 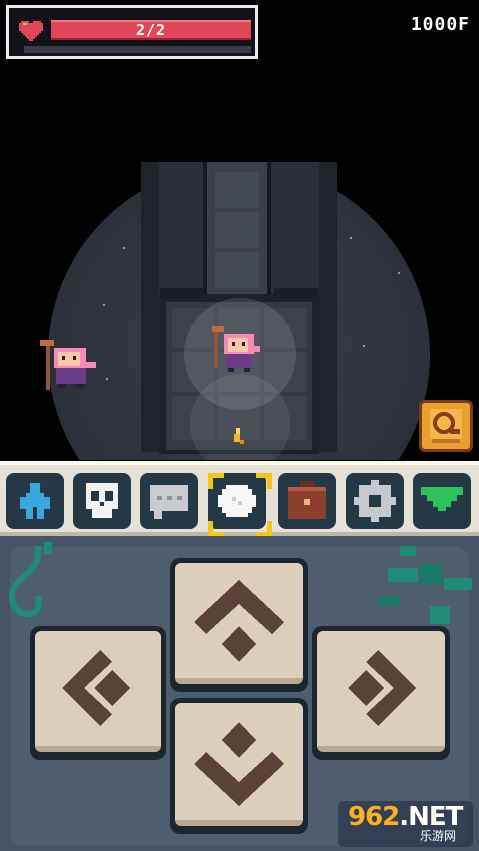 I want to click on down-button, so click(x=239, y=766).